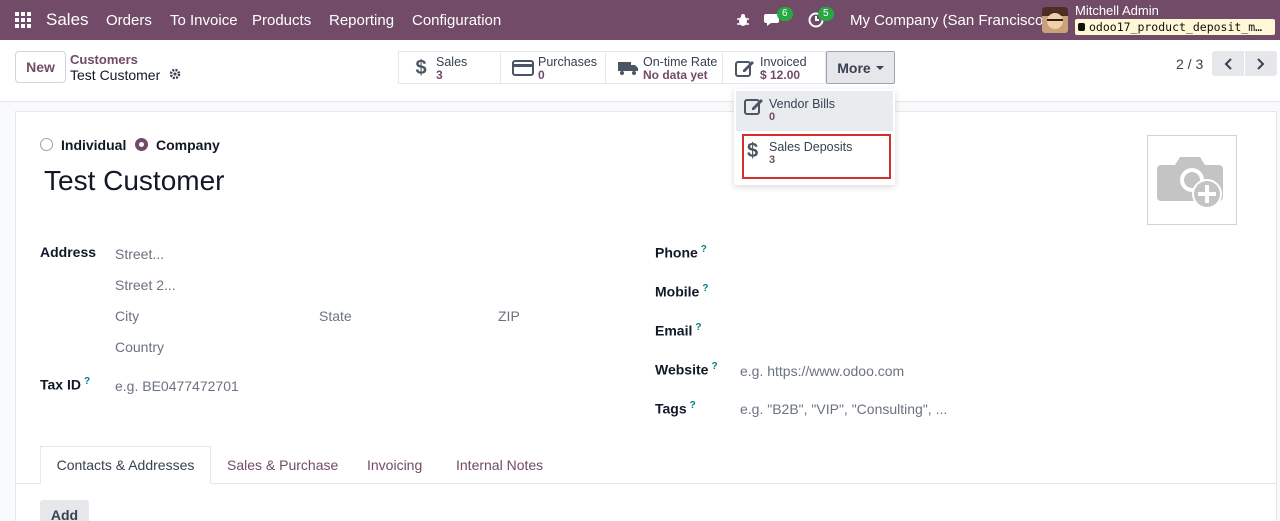 This screenshot has height=521, width=1280. I want to click on app-name: Sales, so click(67, 20).